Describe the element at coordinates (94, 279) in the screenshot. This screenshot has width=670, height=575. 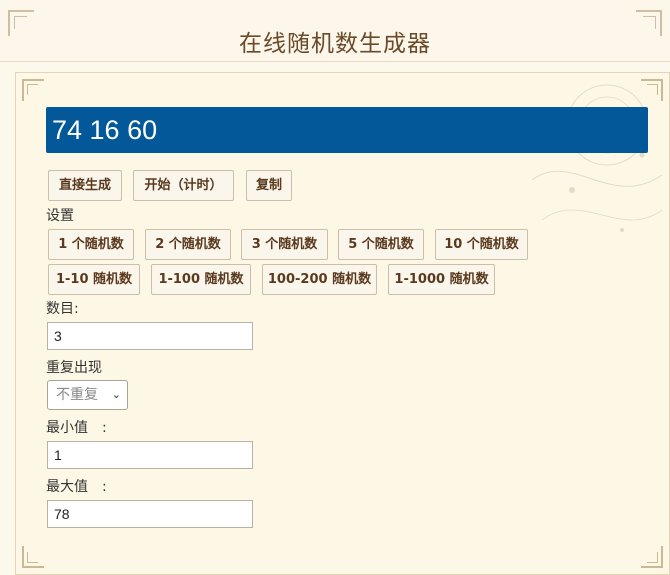
I see `preset-1-10-button: 1-10 随机数` at that location.